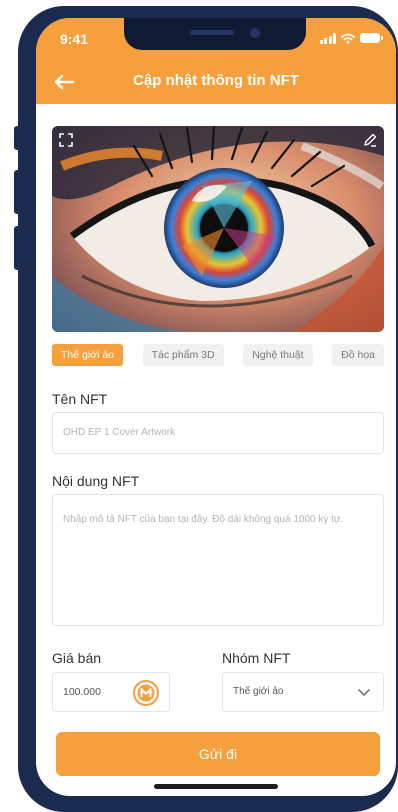 The width and height of the screenshot is (398, 812). What do you see at coordinates (77, 658) in the screenshot?
I see `price-label: Giá bán` at bounding box center [77, 658].